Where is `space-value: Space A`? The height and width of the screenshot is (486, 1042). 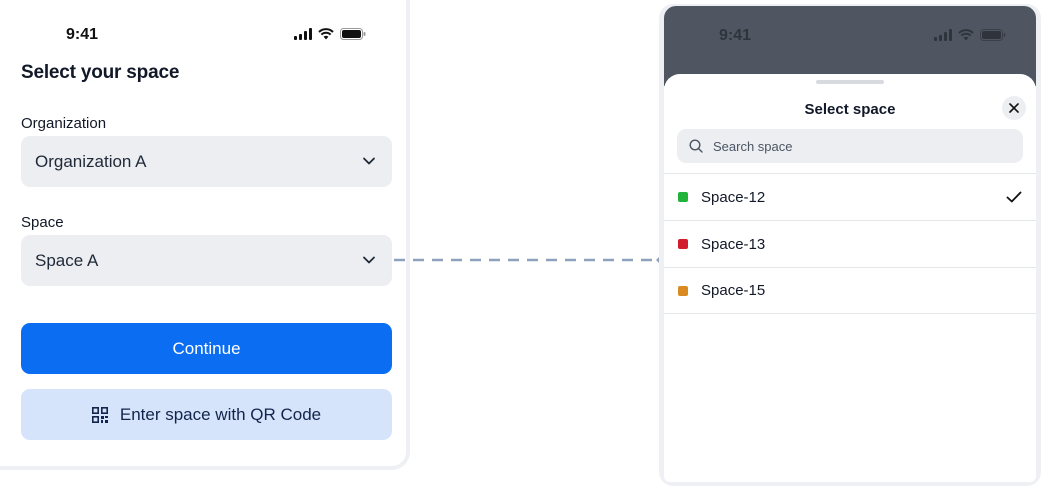
space-value: Space A is located at coordinates (67, 260).